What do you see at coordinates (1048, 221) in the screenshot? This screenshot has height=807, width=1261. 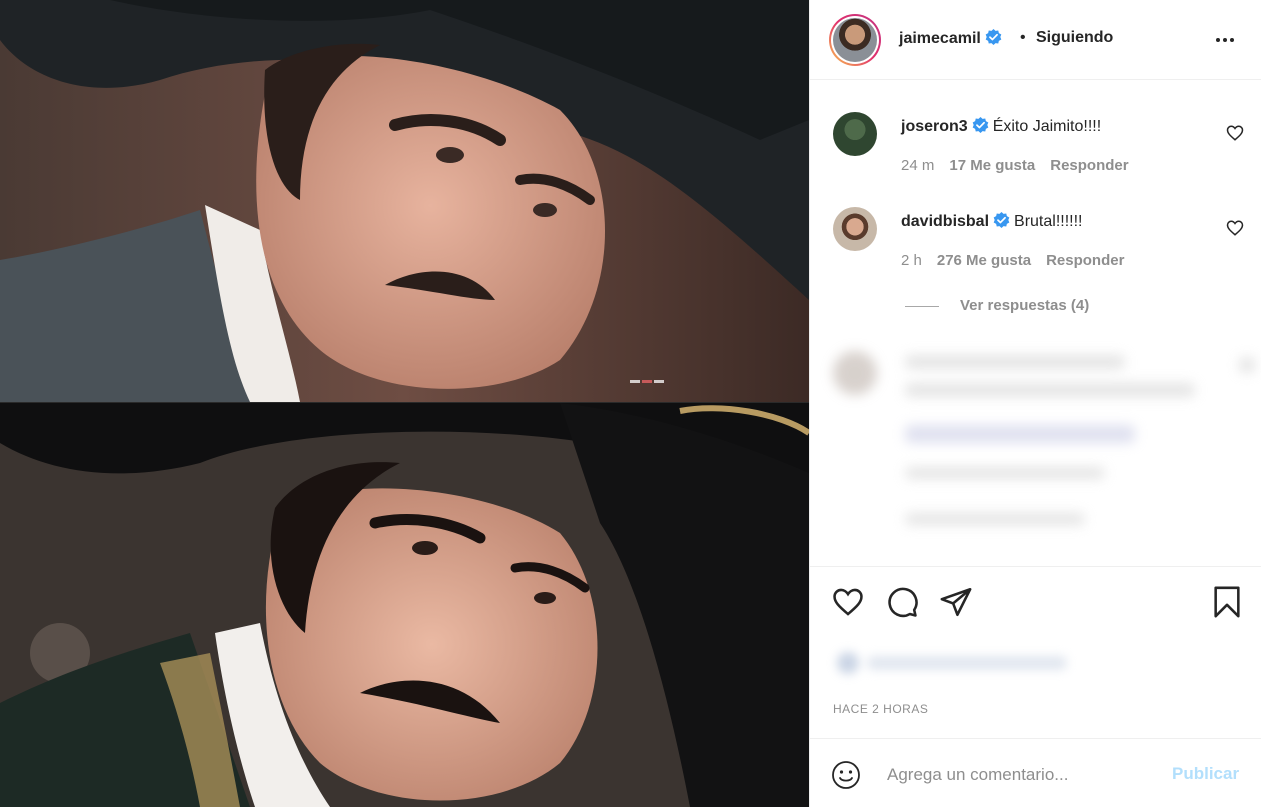 I see `comment-body: Brutal!!!!!!` at bounding box center [1048, 221].